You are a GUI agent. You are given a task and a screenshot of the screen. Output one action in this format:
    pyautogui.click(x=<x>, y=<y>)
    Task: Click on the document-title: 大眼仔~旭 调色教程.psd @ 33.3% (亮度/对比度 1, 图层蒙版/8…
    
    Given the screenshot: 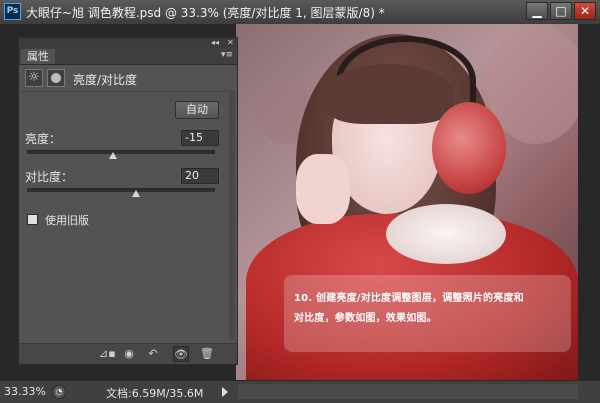 What is the action you would take?
    pyautogui.click(x=205, y=13)
    